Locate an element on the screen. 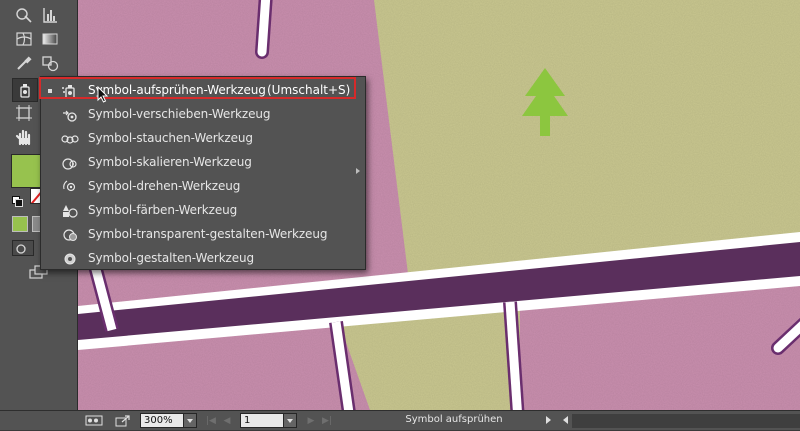 The width and height of the screenshot is (800, 431). mesh-icon is located at coordinates (24, 39).